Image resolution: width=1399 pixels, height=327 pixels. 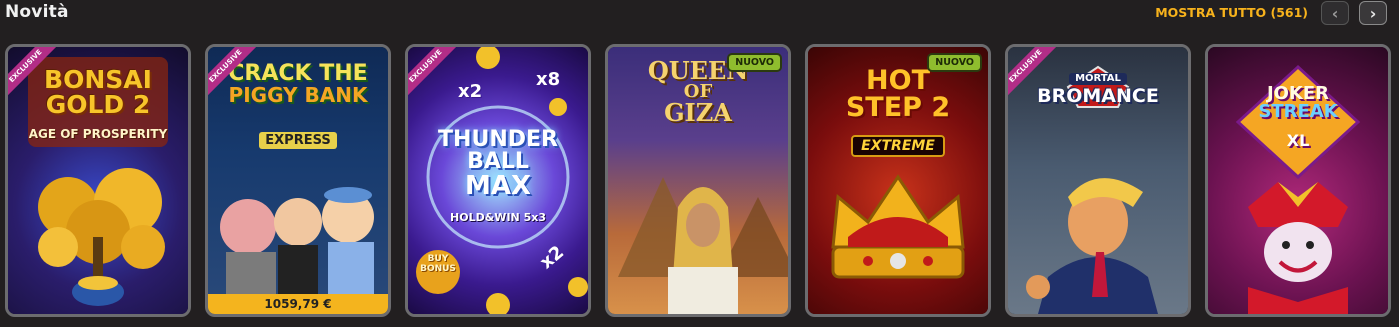 I want to click on carousel-next-button: ›, so click(x=1373, y=13).